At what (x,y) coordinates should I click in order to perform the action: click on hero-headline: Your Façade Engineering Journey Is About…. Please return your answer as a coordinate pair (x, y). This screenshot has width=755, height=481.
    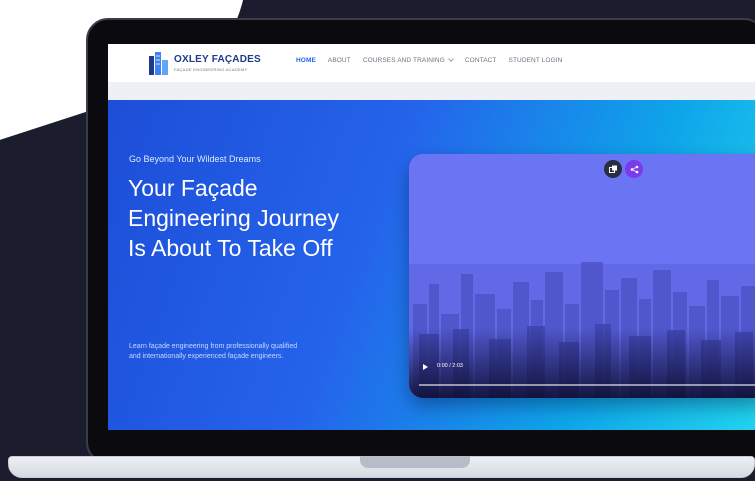
    Looking at the image, I should click on (233, 218).